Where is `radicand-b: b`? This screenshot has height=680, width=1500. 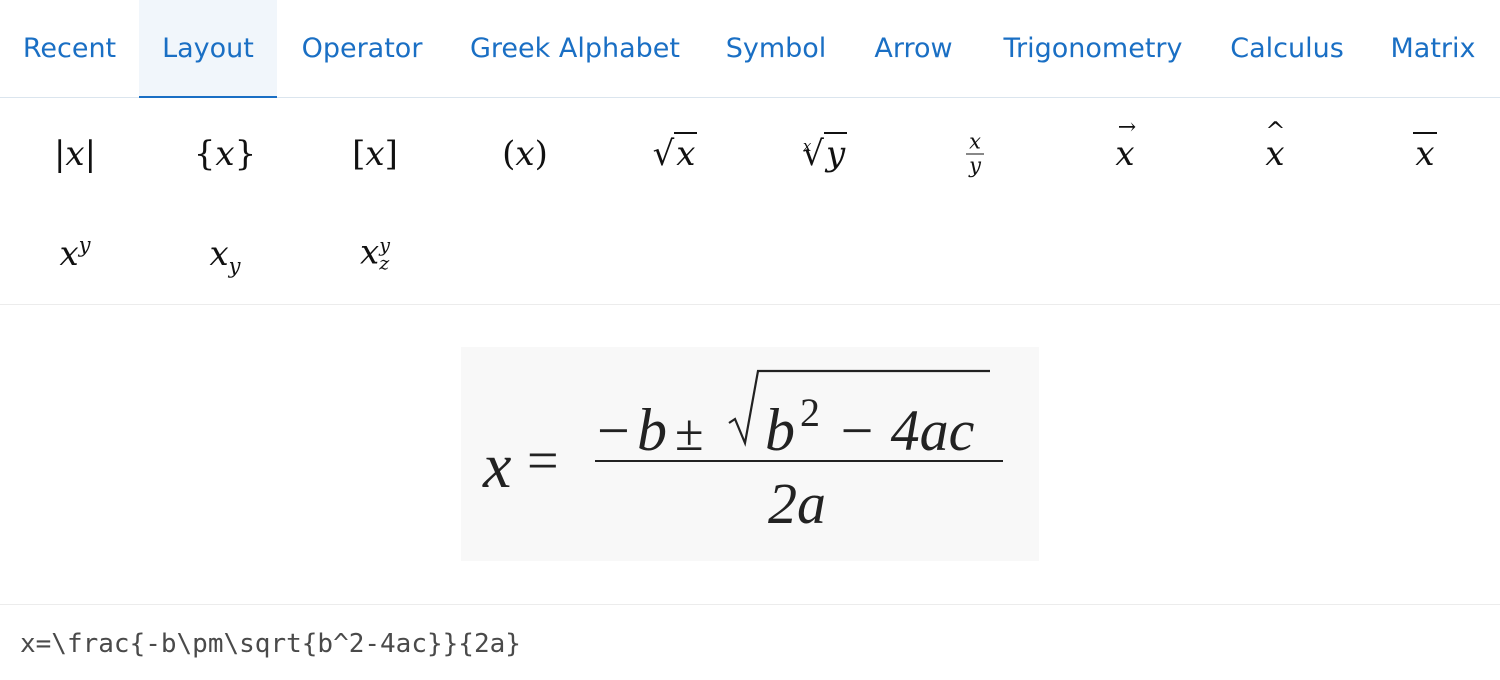
radicand-b: b is located at coordinates (780, 430).